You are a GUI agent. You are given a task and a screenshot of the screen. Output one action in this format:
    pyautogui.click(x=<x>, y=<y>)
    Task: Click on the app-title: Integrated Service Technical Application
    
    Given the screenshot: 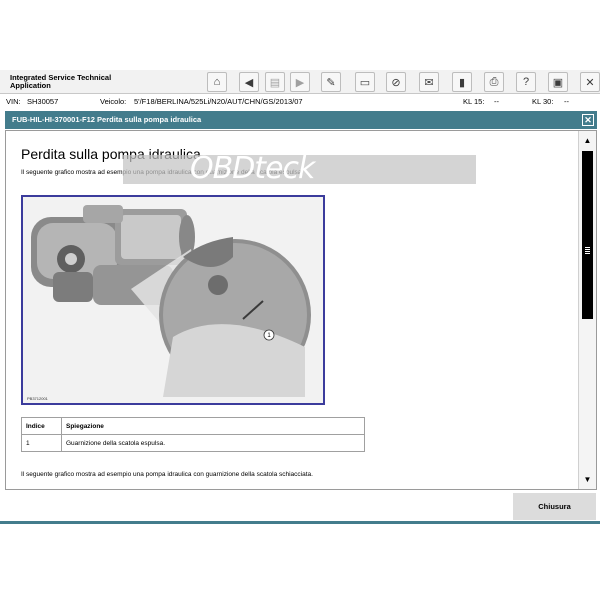 What is the action you would take?
    pyautogui.click(x=61, y=81)
    